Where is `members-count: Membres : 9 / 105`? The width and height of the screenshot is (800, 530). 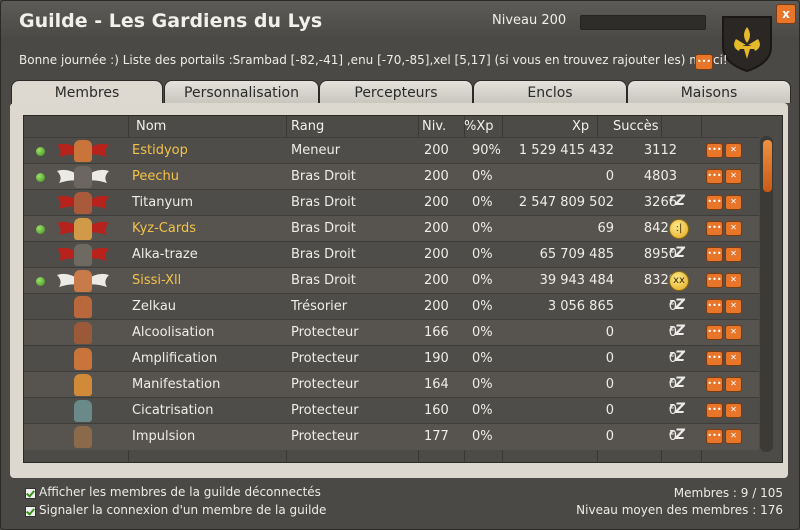
members-count: Membres : 9 / 105 is located at coordinates (728, 493).